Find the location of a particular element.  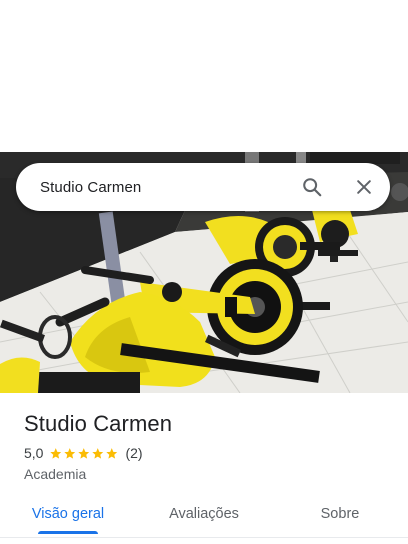

active-tab-indicator is located at coordinates (68, 532).